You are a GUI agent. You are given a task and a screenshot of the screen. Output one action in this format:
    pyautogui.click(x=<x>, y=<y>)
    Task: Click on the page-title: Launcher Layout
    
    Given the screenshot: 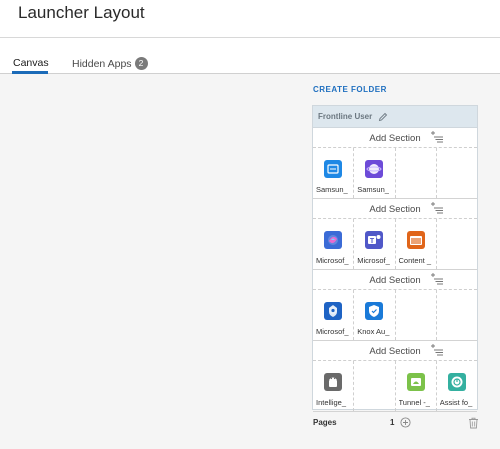 What is the action you would take?
    pyautogui.click(x=81, y=12)
    